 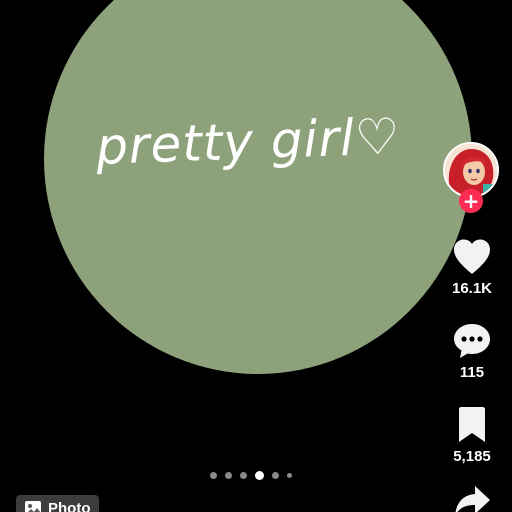 I want to click on like-count: 16.1K, so click(x=472, y=288).